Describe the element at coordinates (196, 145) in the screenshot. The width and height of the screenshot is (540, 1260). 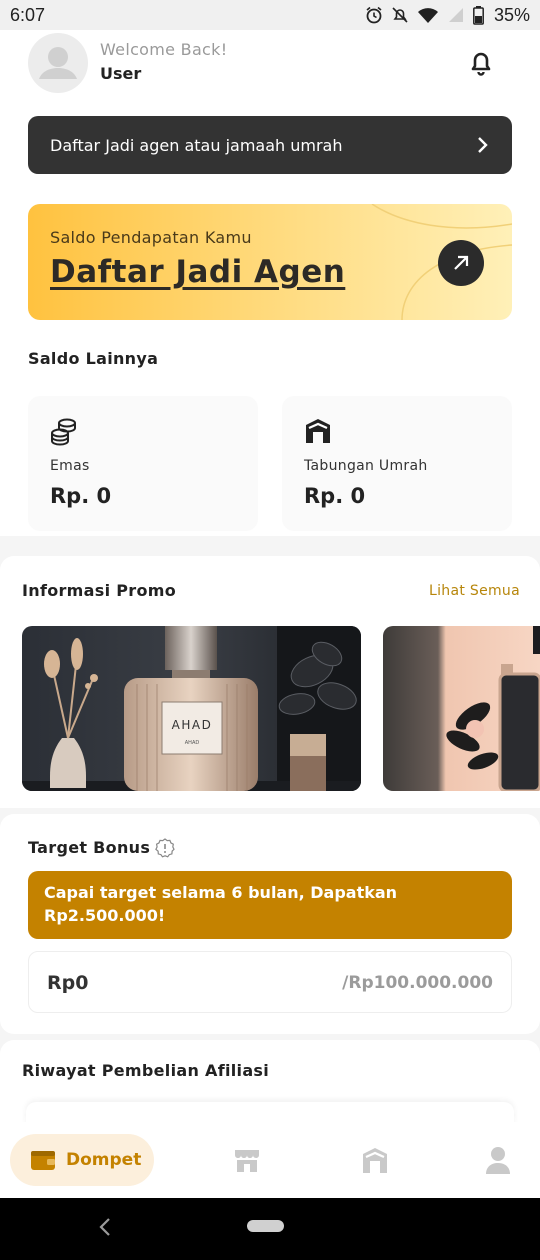
I see `register-agent-label: Daftar Jadi agen atau jamaah umrah` at that location.